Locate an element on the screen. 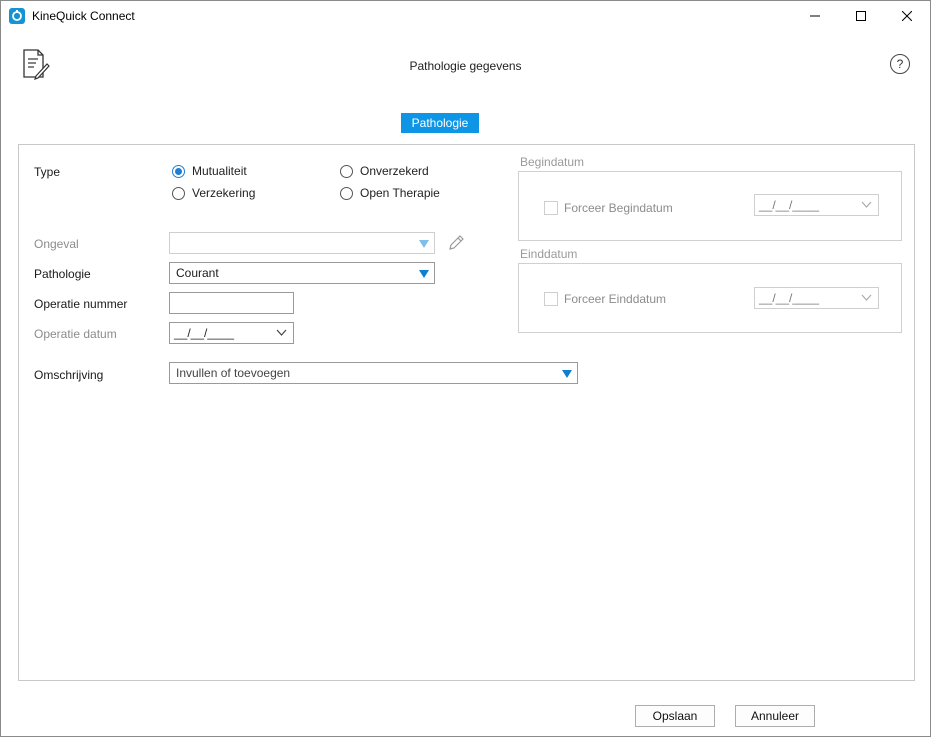 This screenshot has height=737, width=931. begindatum-picker: __/__/____ is located at coordinates (816, 205).